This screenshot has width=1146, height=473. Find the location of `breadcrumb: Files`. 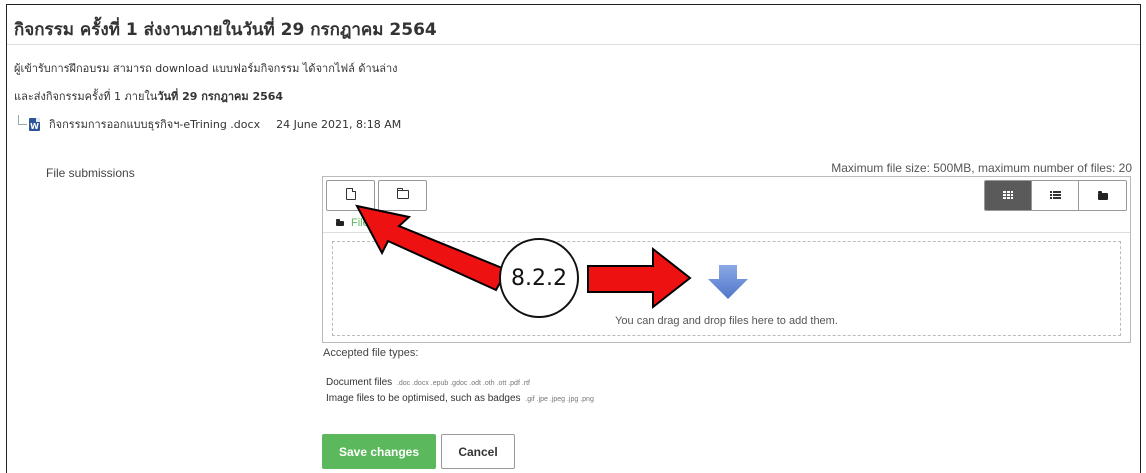

breadcrumb: Files is located at coordinates (355, 223).